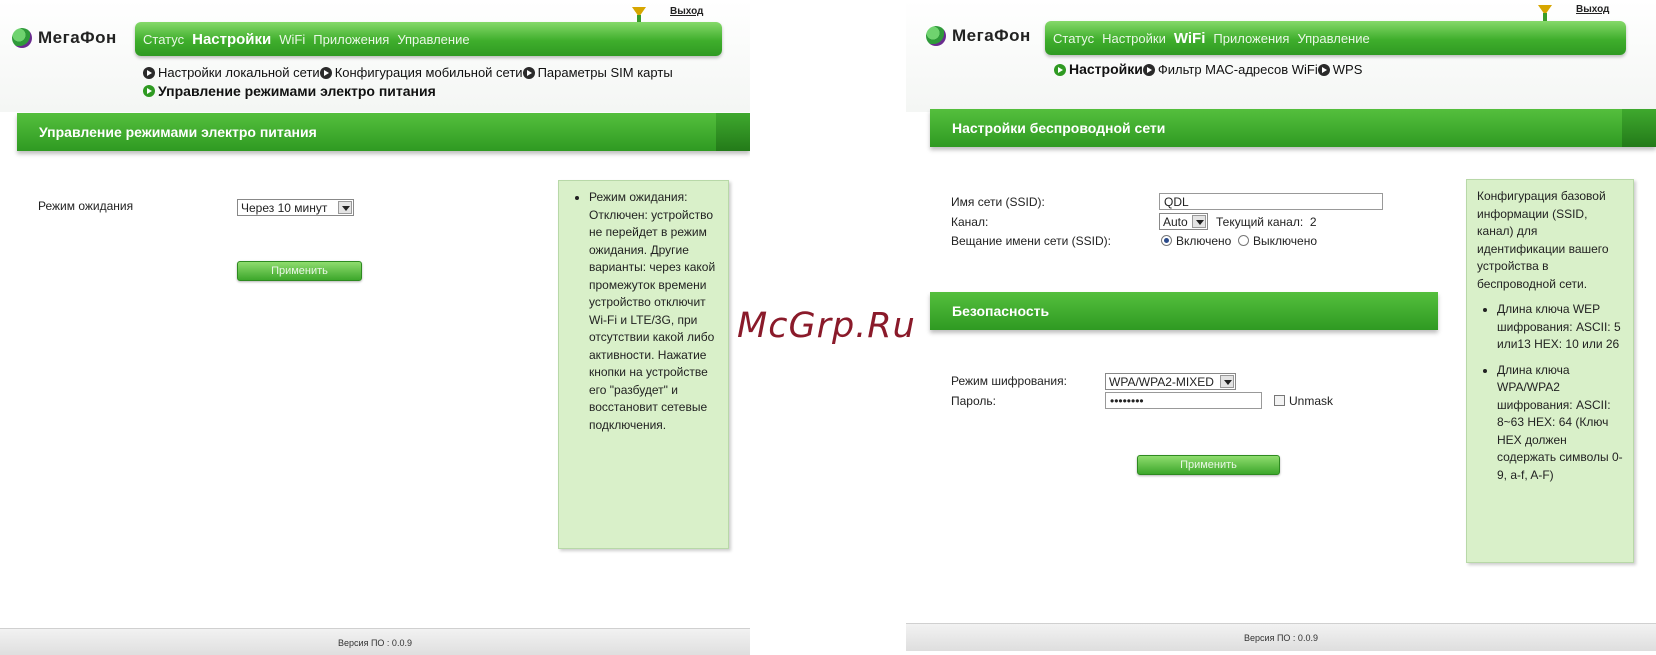  What do you see at coordinates (1271, 201) in the screenshot?
I see `ssid-input: QDL` at bounding box center [1271, 201].